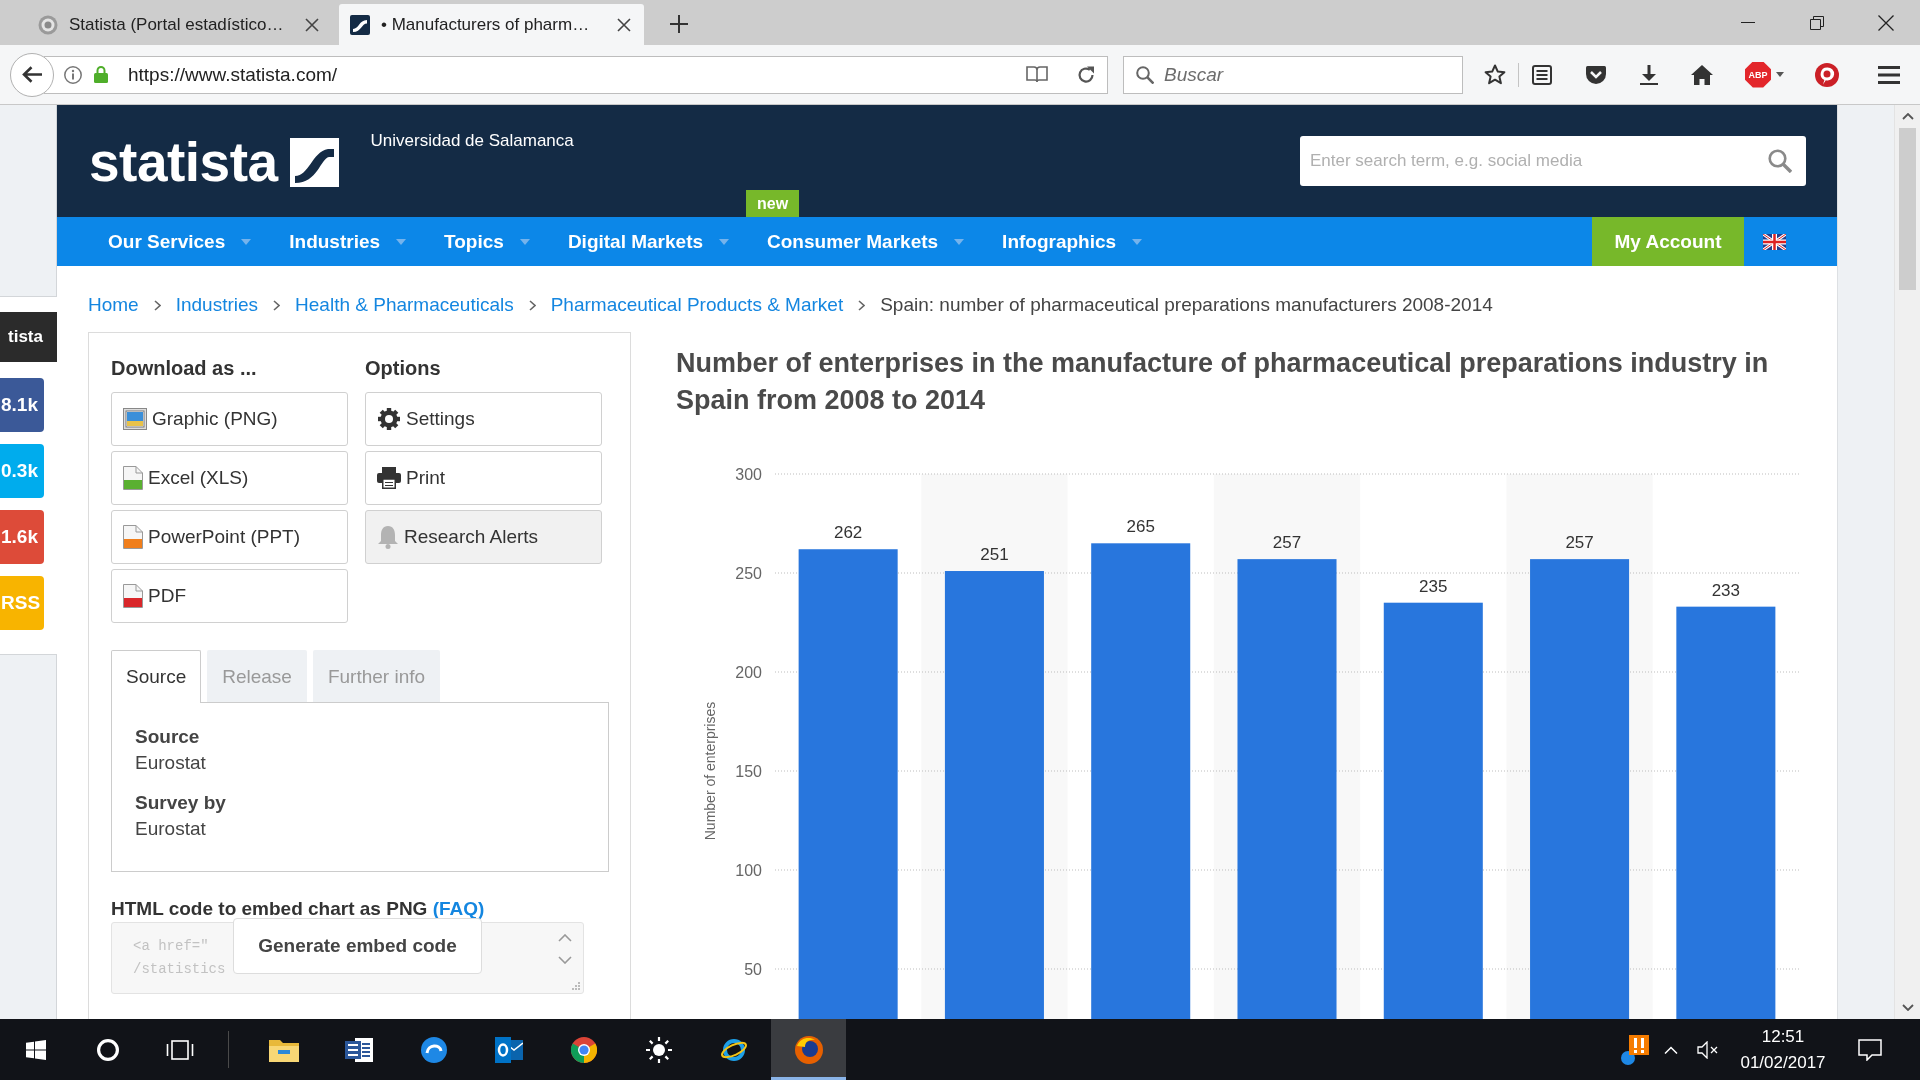  I want to click on info-heading: Source, so click(168, 737).